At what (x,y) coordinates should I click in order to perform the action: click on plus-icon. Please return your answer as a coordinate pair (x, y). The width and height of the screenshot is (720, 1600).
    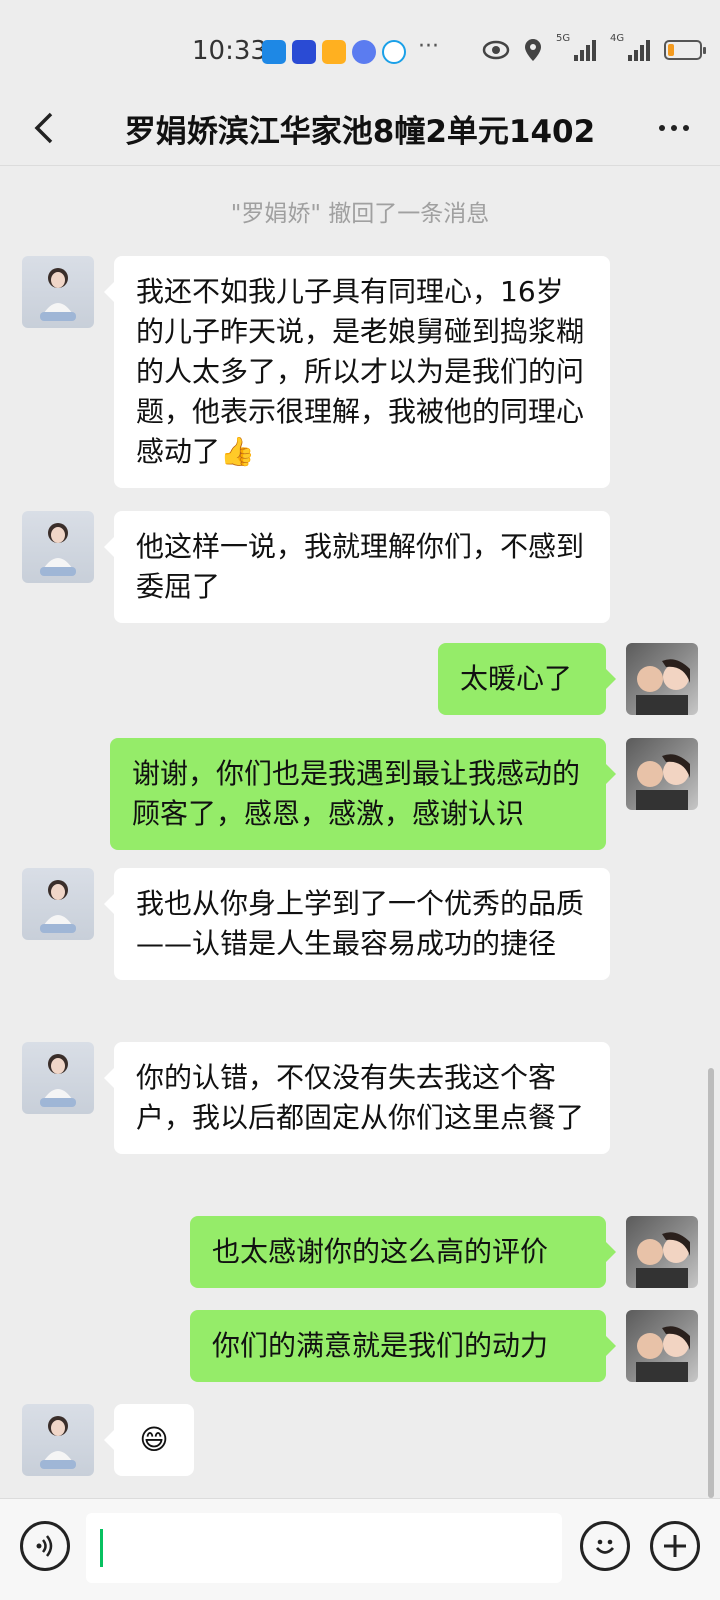
    Looking at the image, I should click on (675, 1546).